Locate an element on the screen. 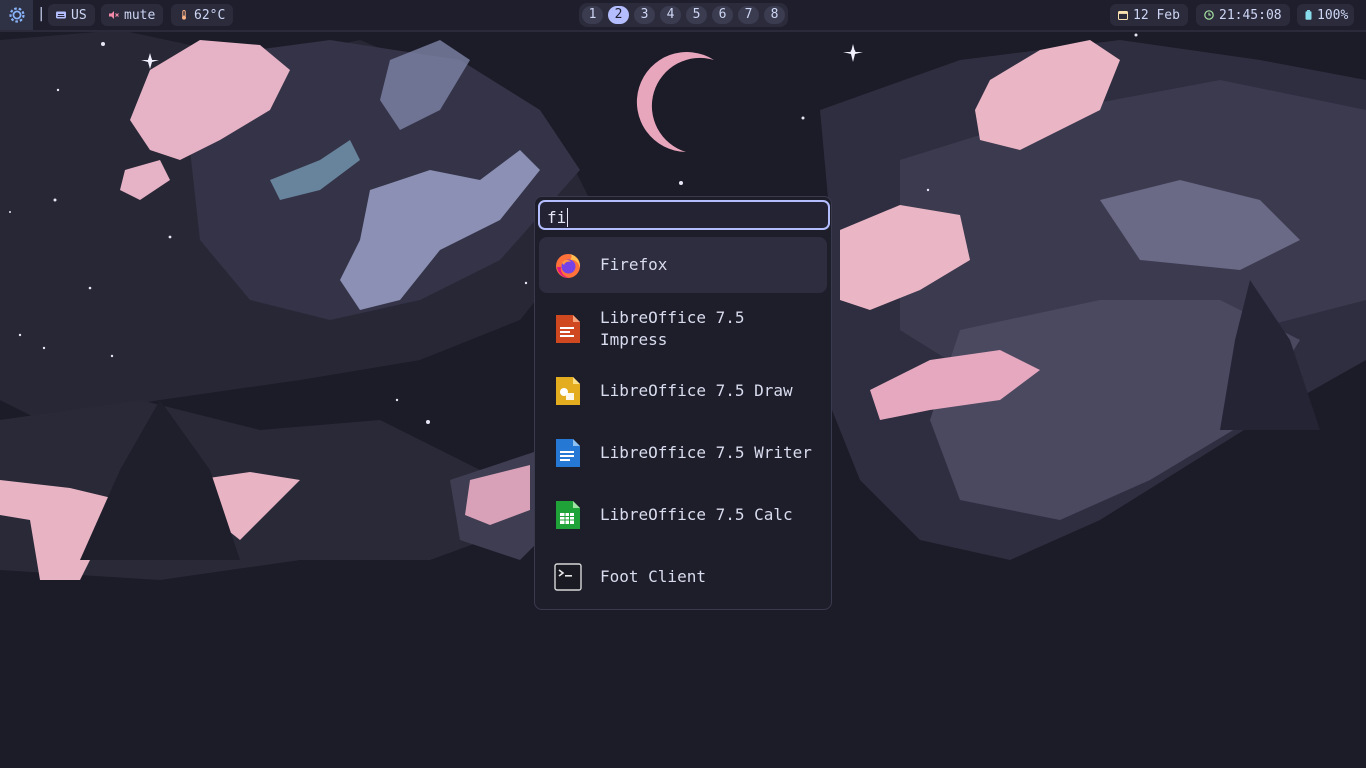 The height and width of the screenshot is (768, 1366). launcher-item-libreoffice-calc: LibreOffice 7.5 Calc is located at coordinates (683, 515).